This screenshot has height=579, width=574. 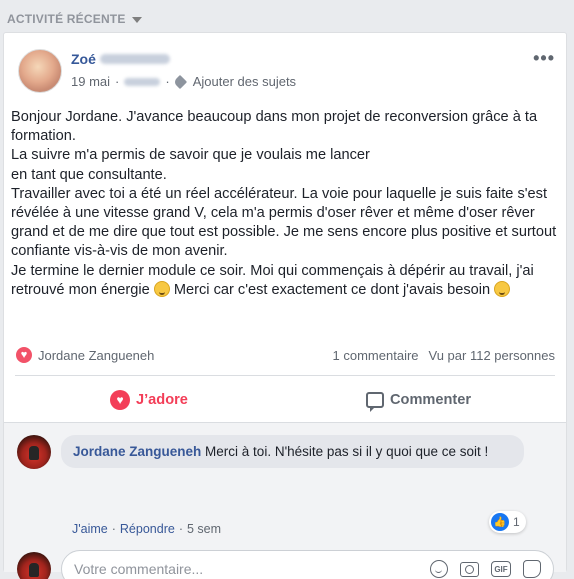 I want to click on author-first-name: Zoé, so click(x=83, y=59).